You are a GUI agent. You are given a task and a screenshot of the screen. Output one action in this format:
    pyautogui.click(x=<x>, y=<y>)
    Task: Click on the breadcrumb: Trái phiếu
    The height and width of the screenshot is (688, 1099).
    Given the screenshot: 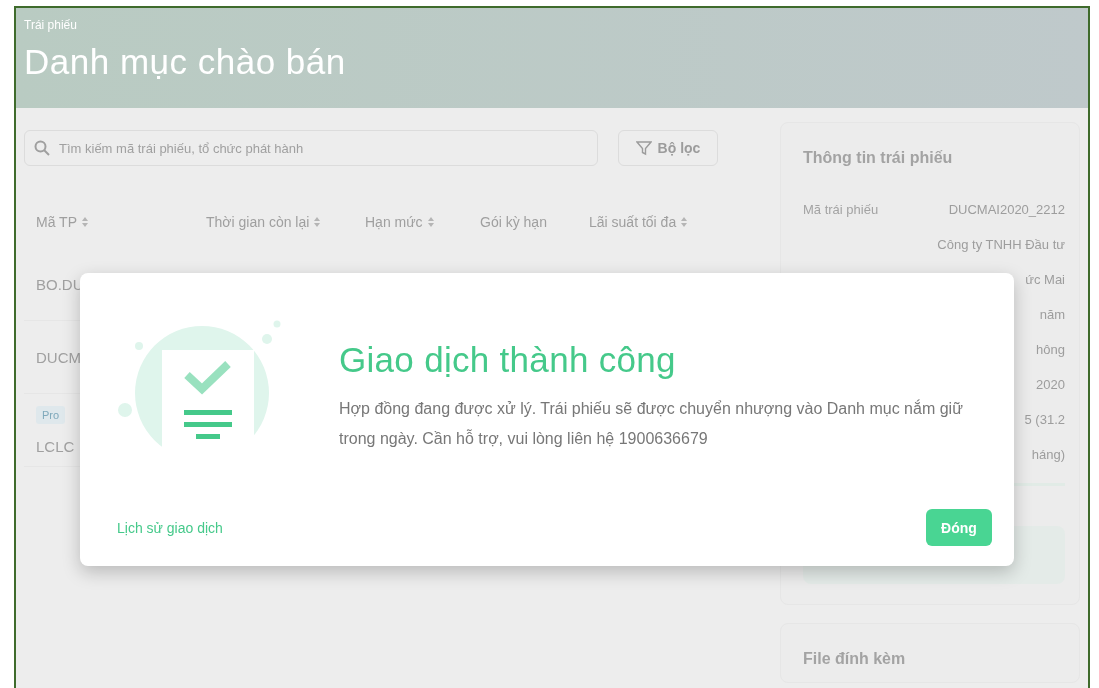 What is the action you would take?
    pyautogui.click(x=50, y=25)
    